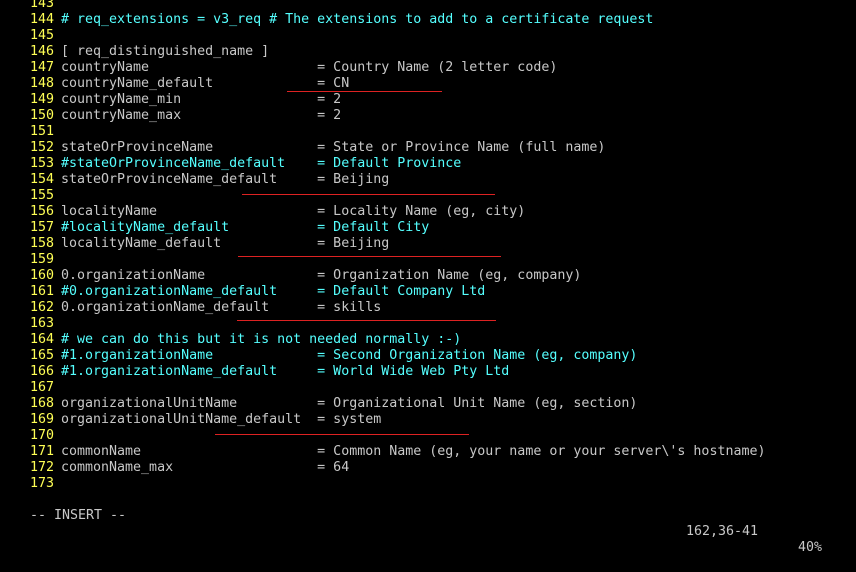 This screenshot has width=856, height=572. What do you see at coordinates (42, 179) in the screenshot?
I see `line-number: 154` at bounding box center [42, 179].